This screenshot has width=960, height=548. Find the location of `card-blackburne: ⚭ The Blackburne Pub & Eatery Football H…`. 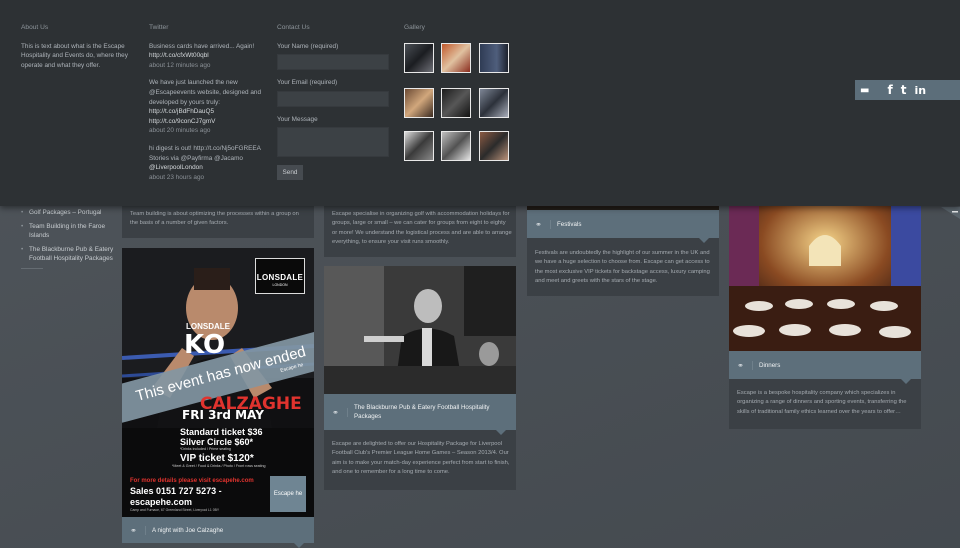

card-blackburne: ⚭ The Blackburne Pub & Eatery Football H… is located at coordinates (420, 378).